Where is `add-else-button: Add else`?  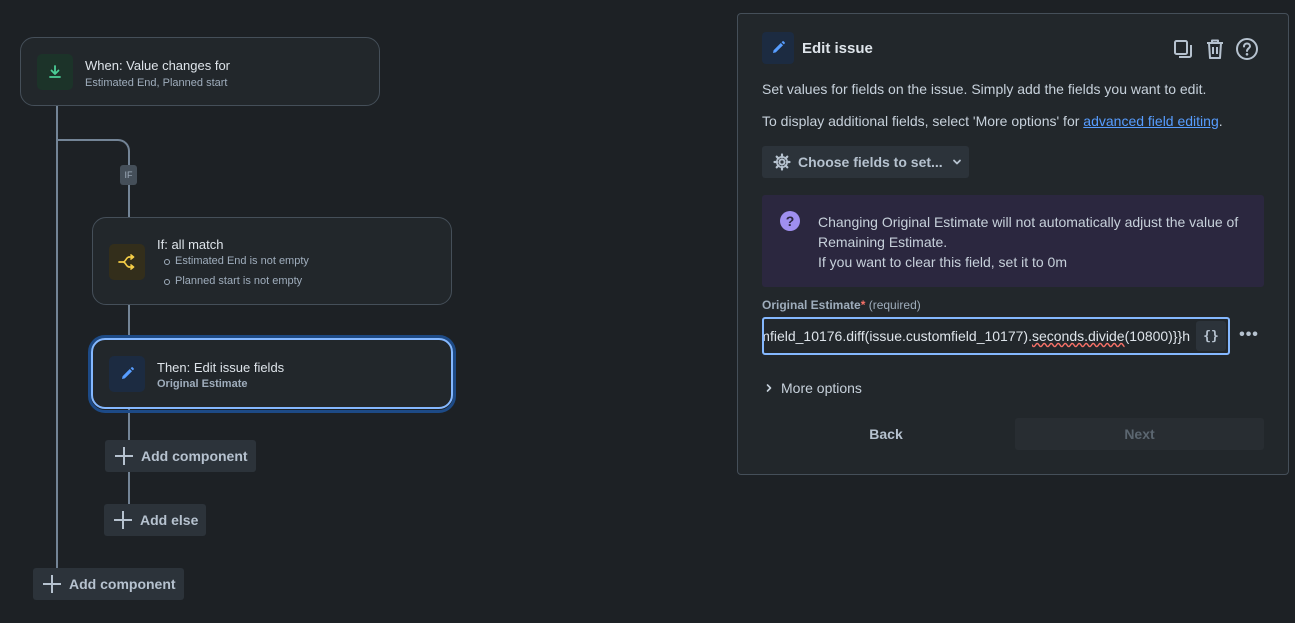 add-else-button: Add else is located at coordinates (155, 520).